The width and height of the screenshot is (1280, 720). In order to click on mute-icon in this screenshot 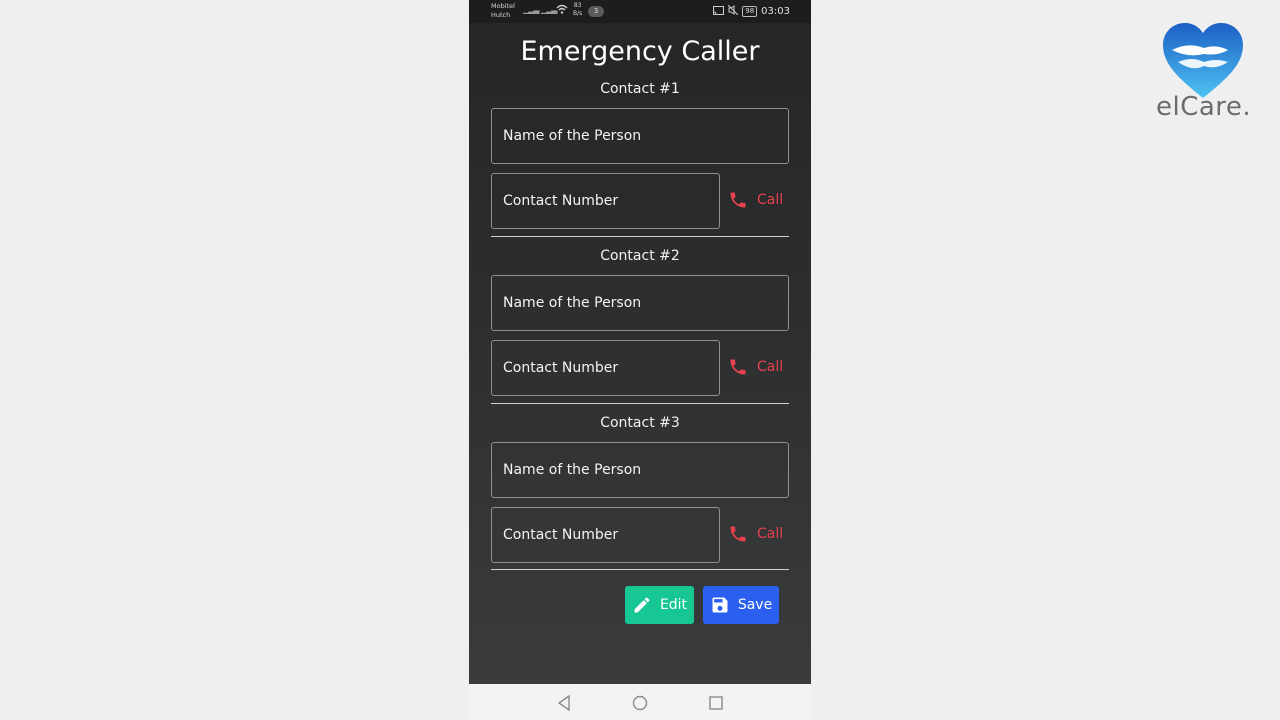, I will do `click(733, 11)`.